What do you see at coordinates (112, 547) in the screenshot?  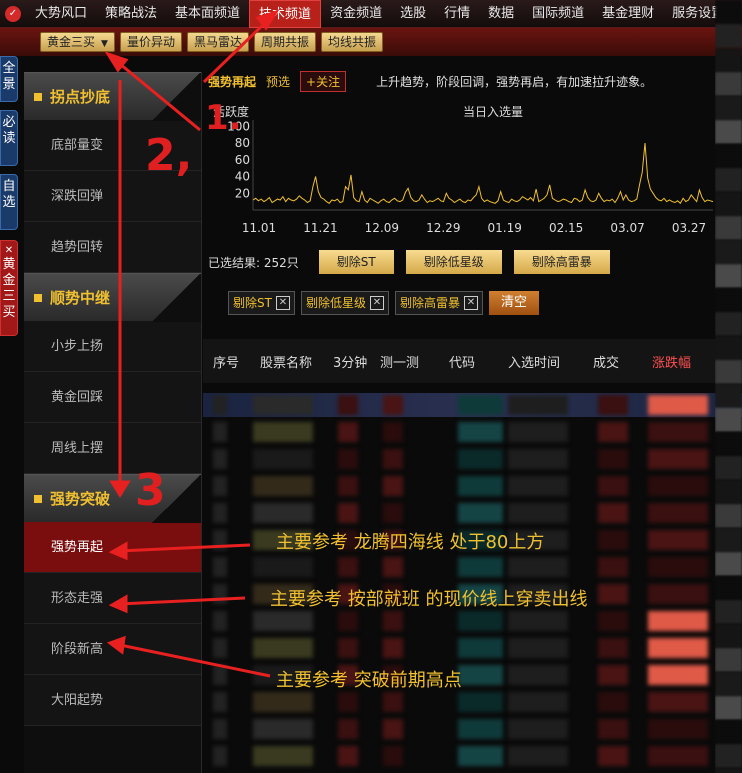 I see `menu-item-qiangshi-zaiqi: 强势再起` at bounding box center [112, 547].